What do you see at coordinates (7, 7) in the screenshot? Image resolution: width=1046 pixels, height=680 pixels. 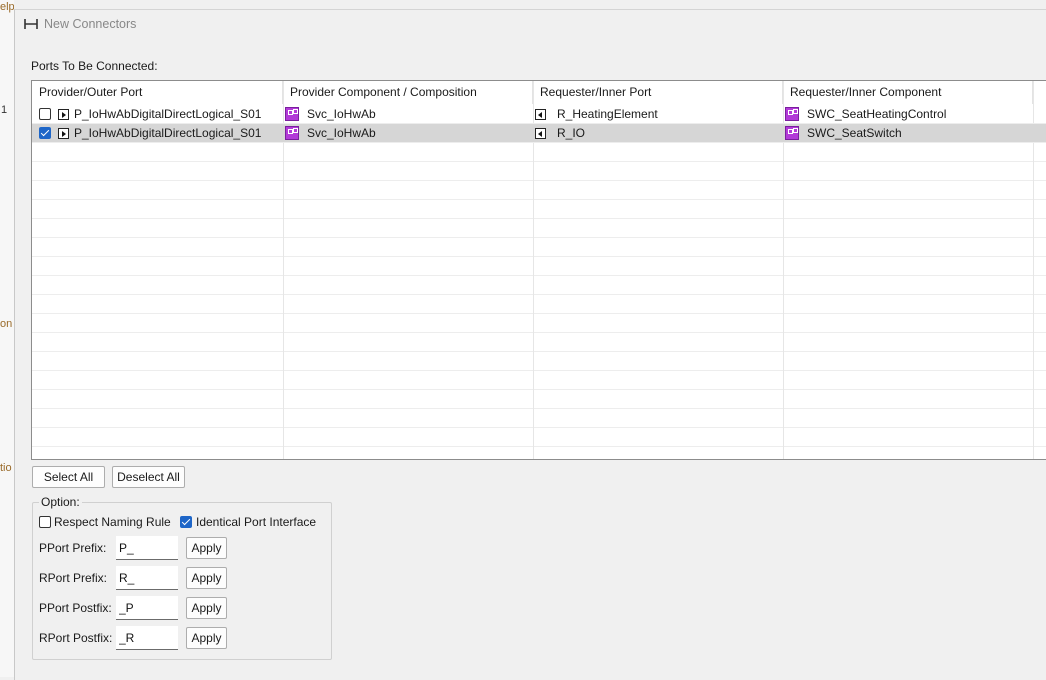 I see `background-text: elp` at bounding box center [7, 7].